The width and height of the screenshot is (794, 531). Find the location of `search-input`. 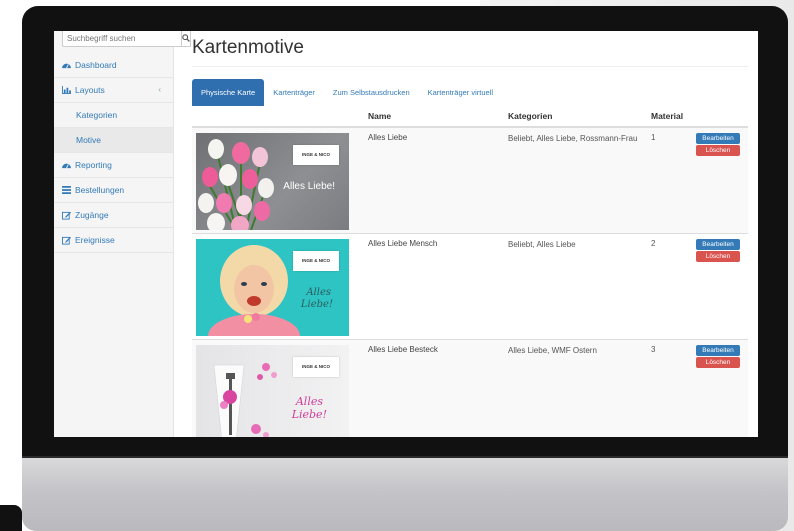

search-input is located at coordinates (122, 39).